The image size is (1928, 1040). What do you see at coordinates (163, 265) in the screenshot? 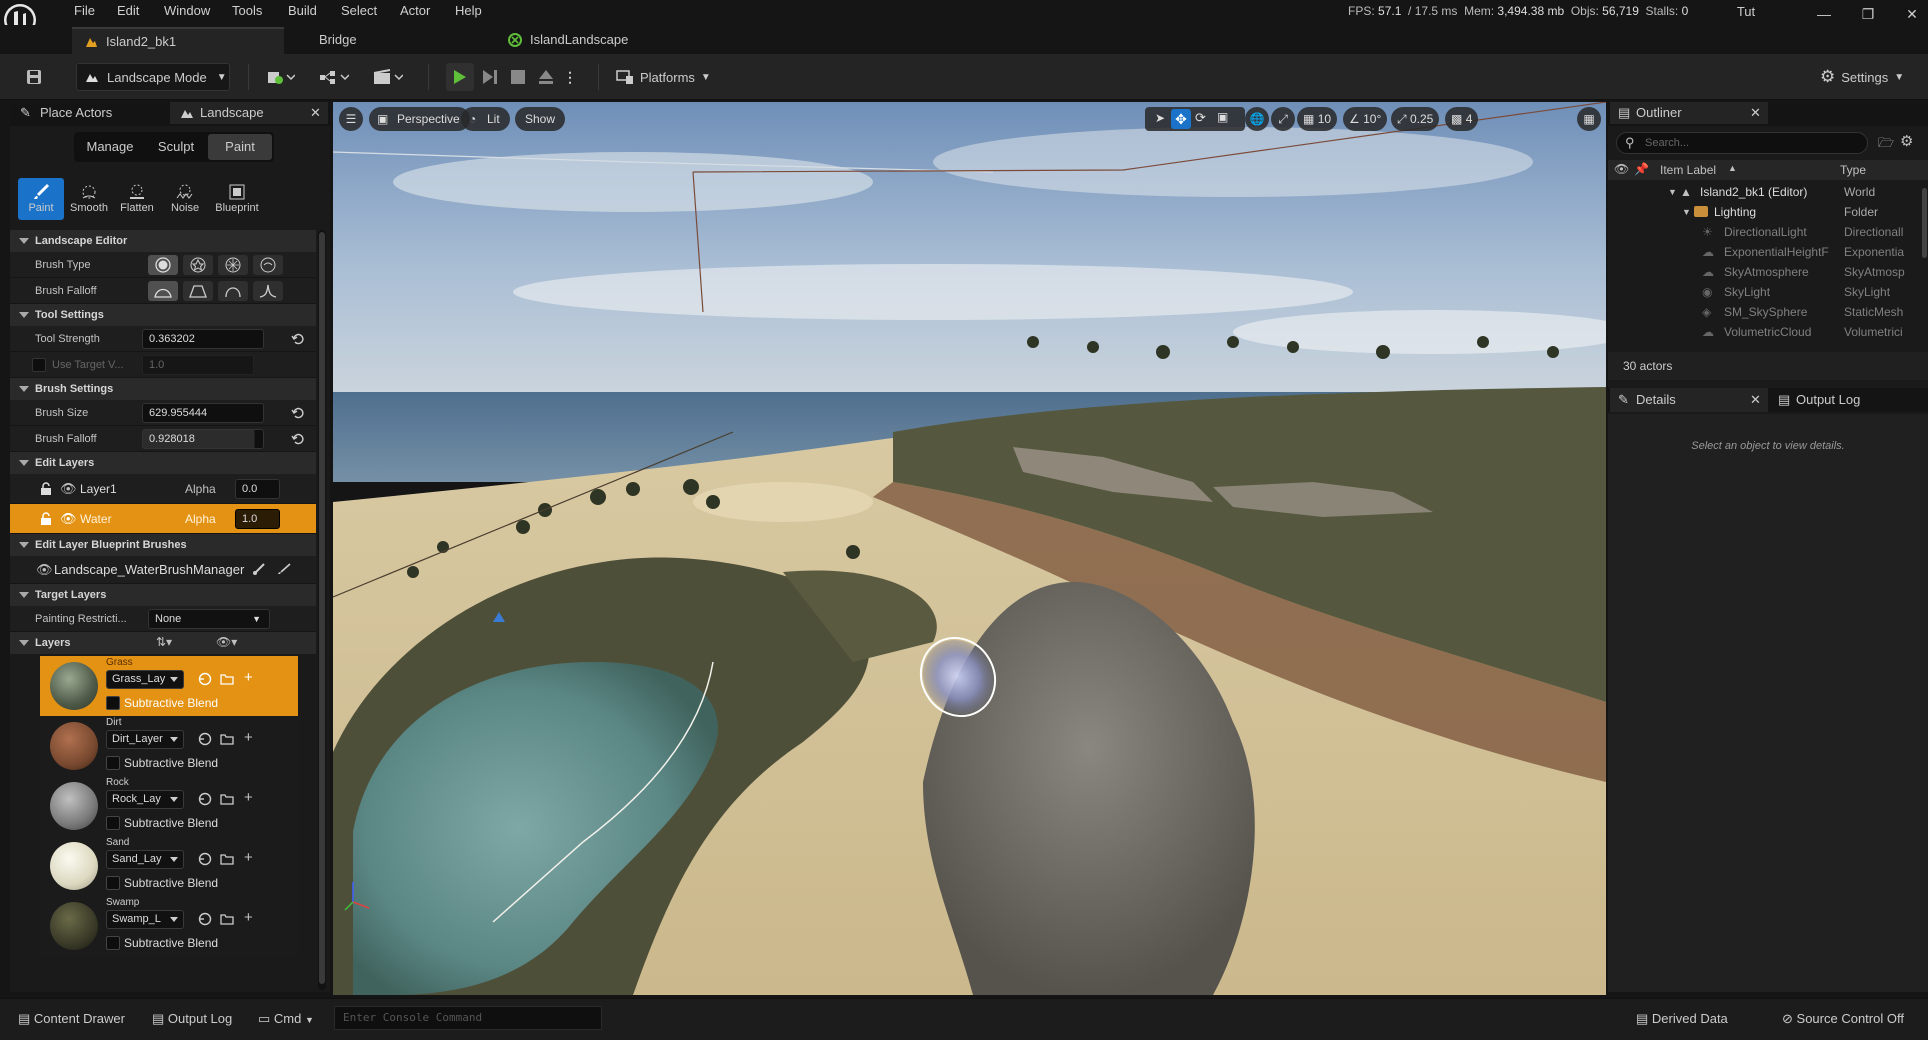
I see `brush-circle-icon` at bounding box center [163, 265].